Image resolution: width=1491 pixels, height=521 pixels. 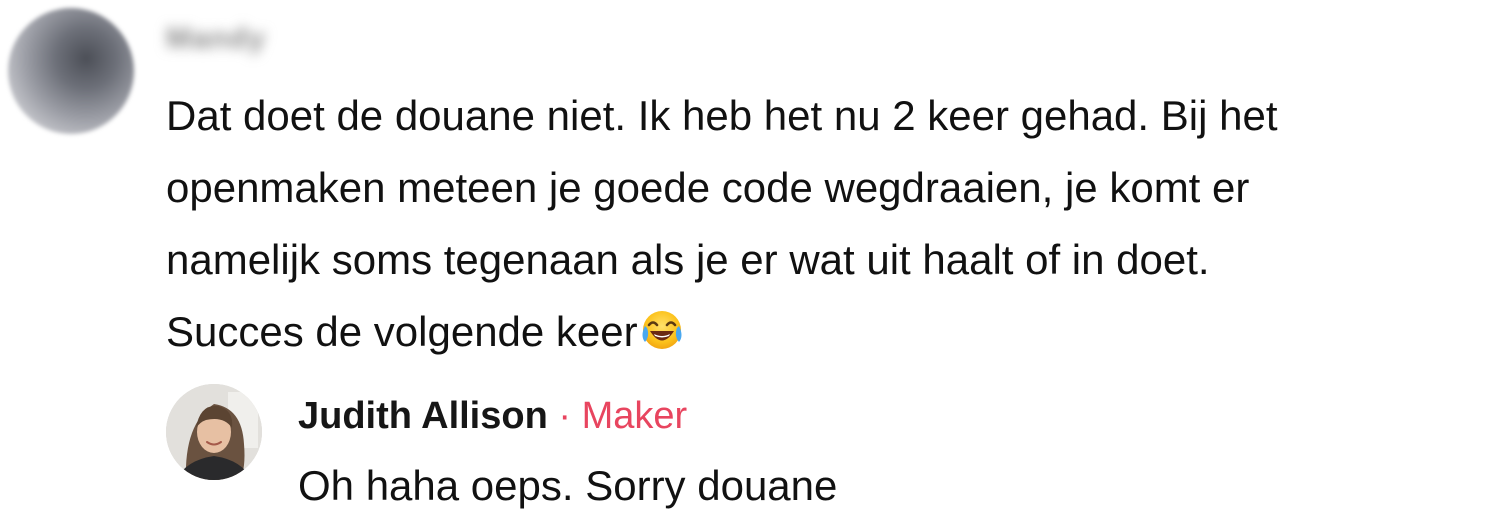 What do you see at coordinates (71, 71) in the screenshot?
I see `commenter-avatar` at bounding box center [71, 71].